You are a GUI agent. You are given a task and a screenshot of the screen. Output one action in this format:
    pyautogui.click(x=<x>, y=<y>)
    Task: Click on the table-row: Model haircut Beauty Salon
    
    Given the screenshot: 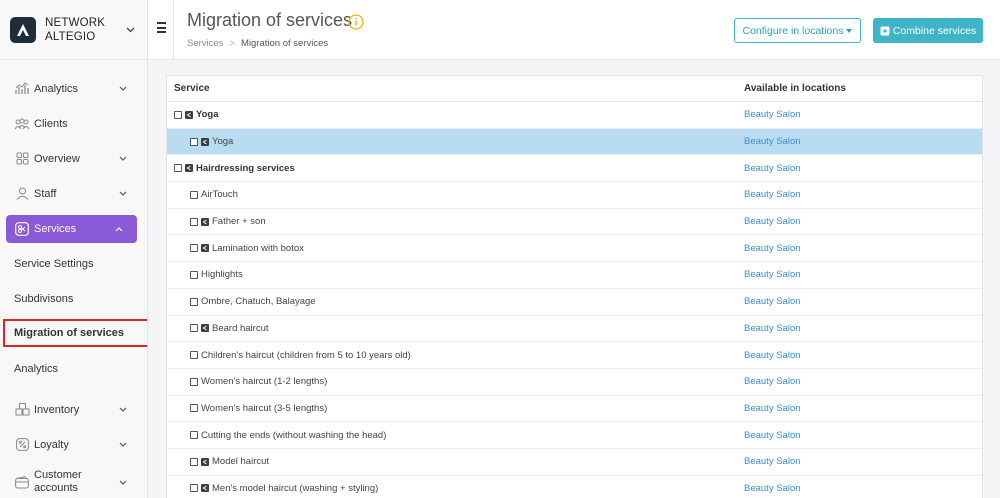 What is the action you would take?
    pyautogui.click(x=574, y=462)
    